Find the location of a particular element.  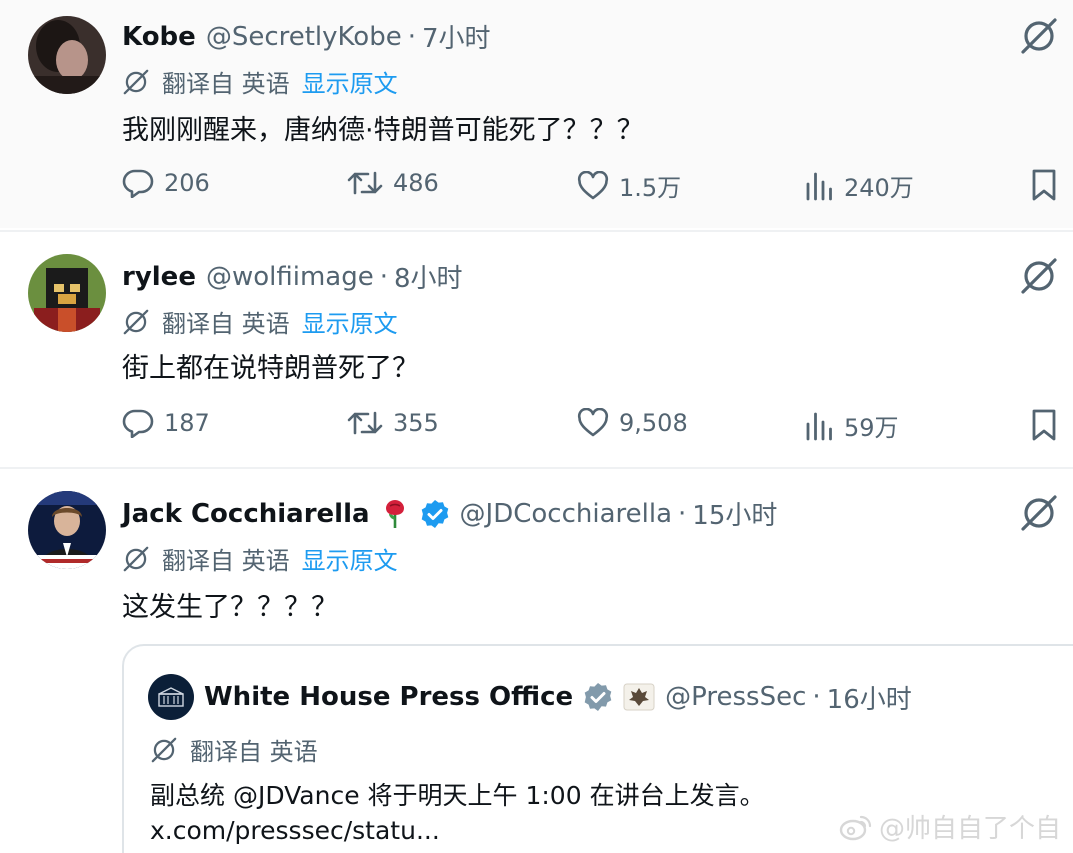

view-count: 240万 is located at coordinates (879, 188).